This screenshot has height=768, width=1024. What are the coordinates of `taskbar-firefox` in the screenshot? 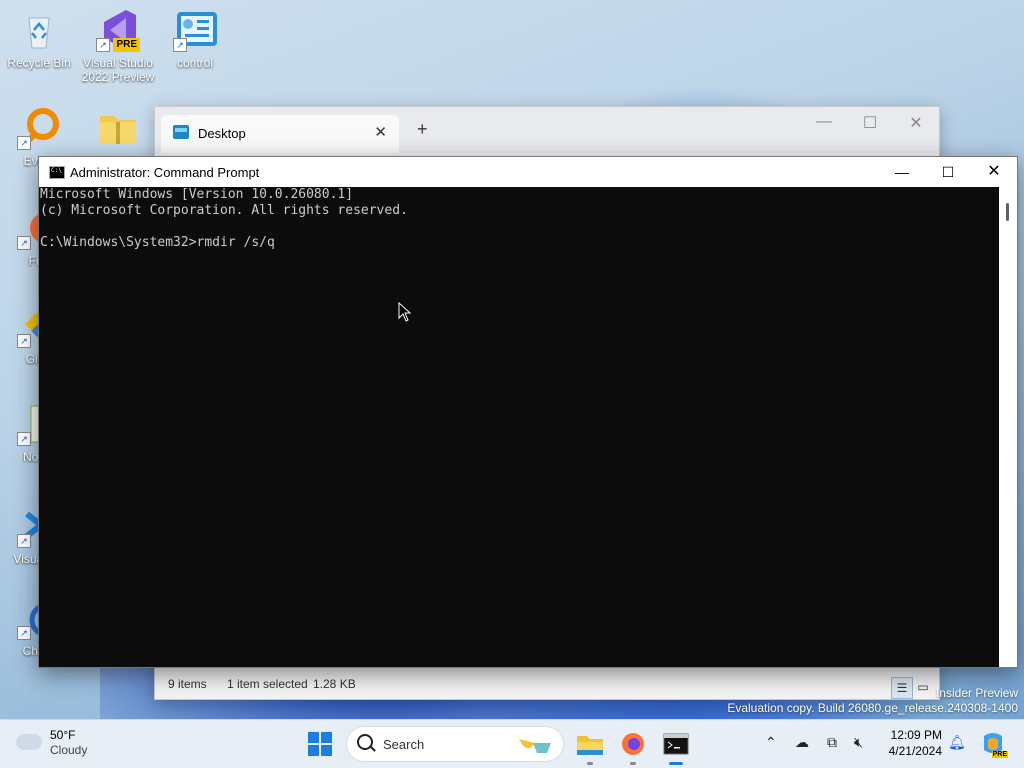 It's located at (633, 746).